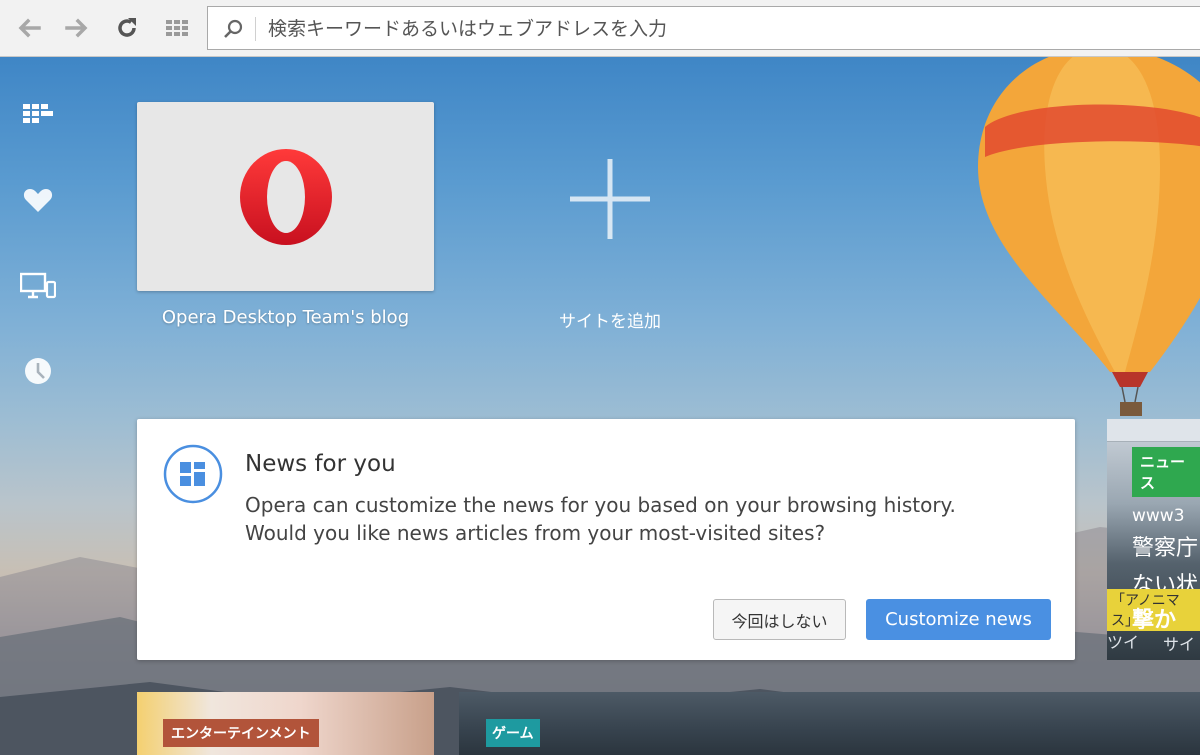 Image resolution: width=1200 pixels, height=755 pixels. I want to click on news-icon, so click(193, 474).